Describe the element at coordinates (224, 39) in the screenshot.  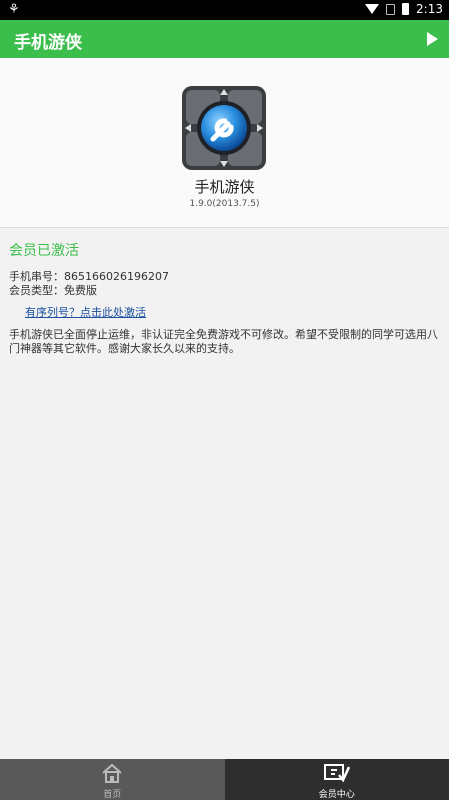
I see `app-bar: 手机游侠` at that location.